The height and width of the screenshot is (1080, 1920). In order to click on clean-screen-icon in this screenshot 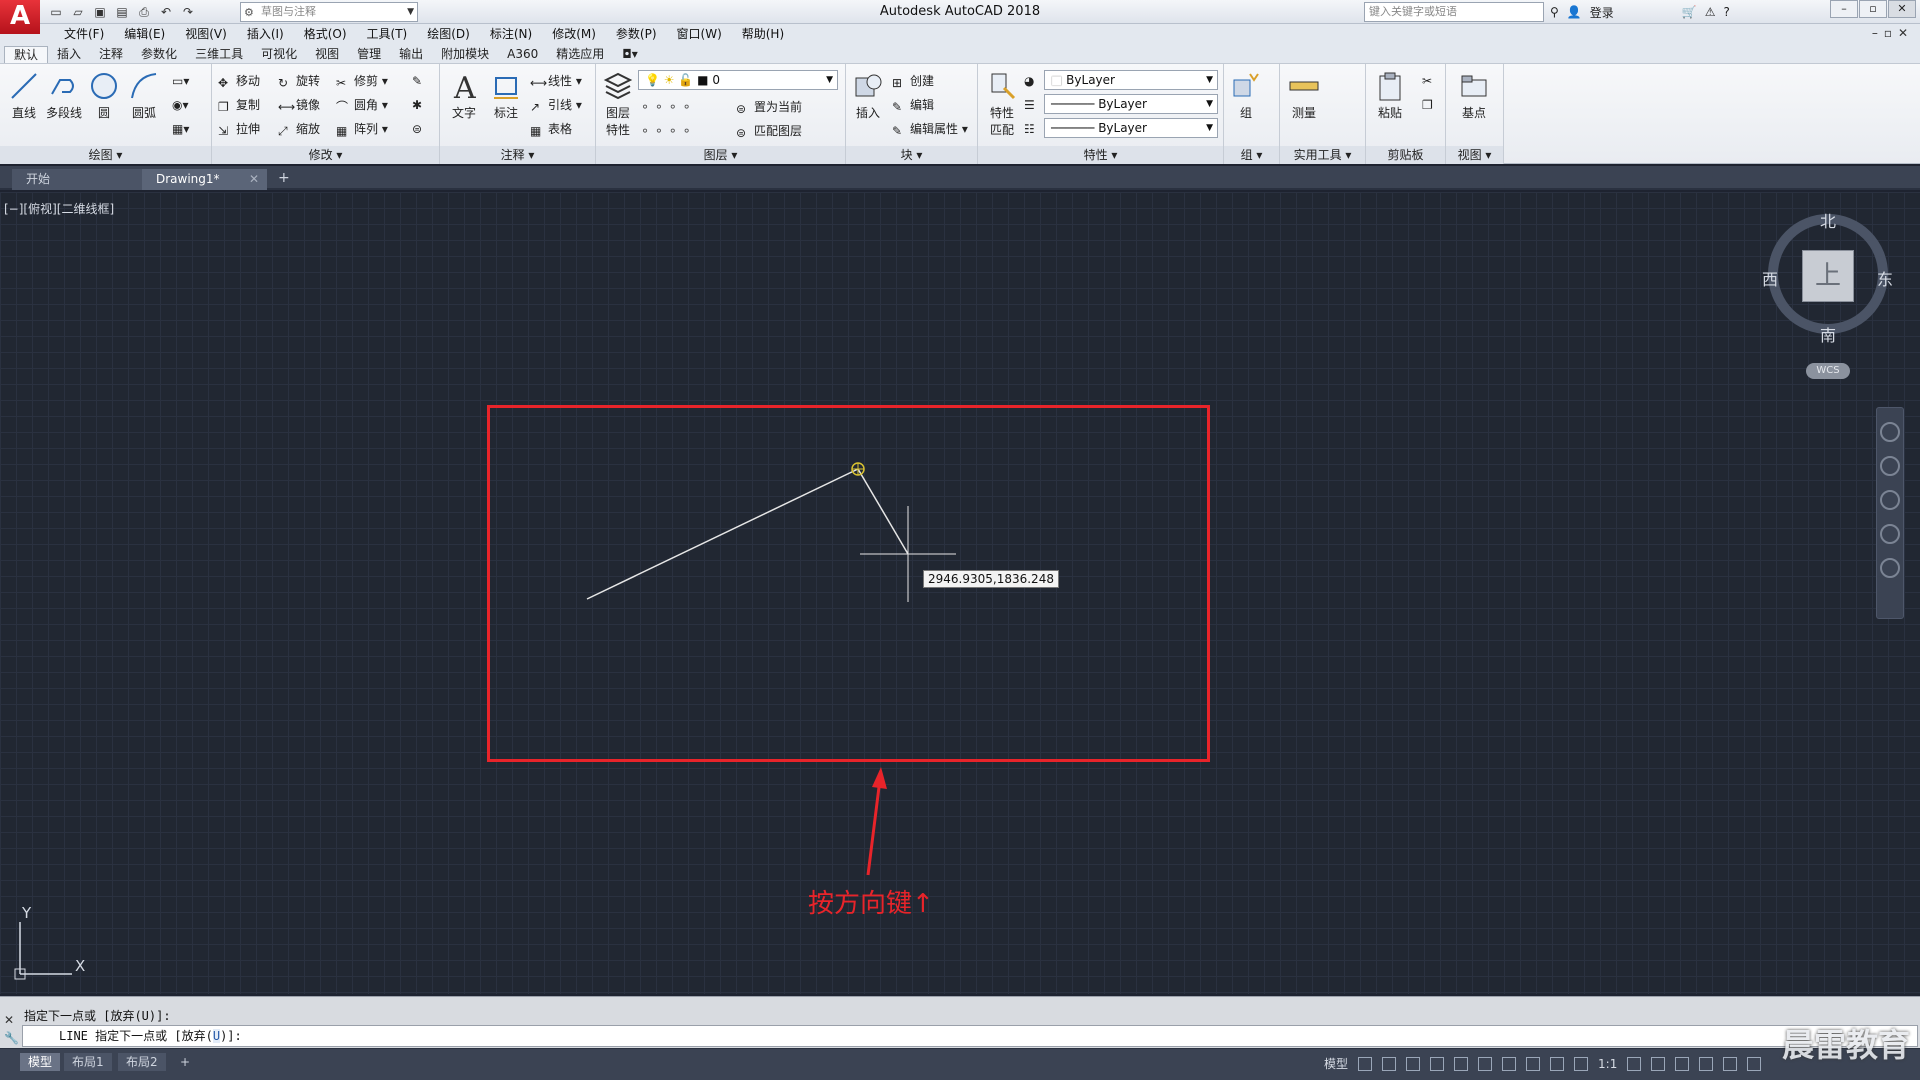, I will do `click(1730, 1063)`.